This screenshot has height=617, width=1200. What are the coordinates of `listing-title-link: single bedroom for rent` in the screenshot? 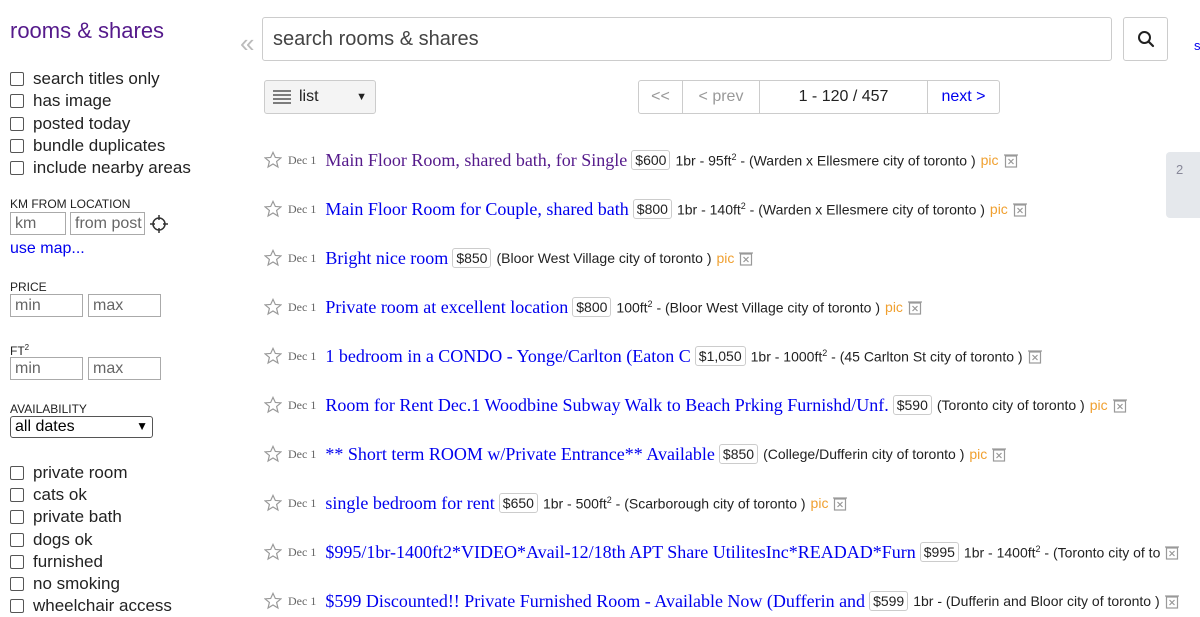 It's located at (409, 503).